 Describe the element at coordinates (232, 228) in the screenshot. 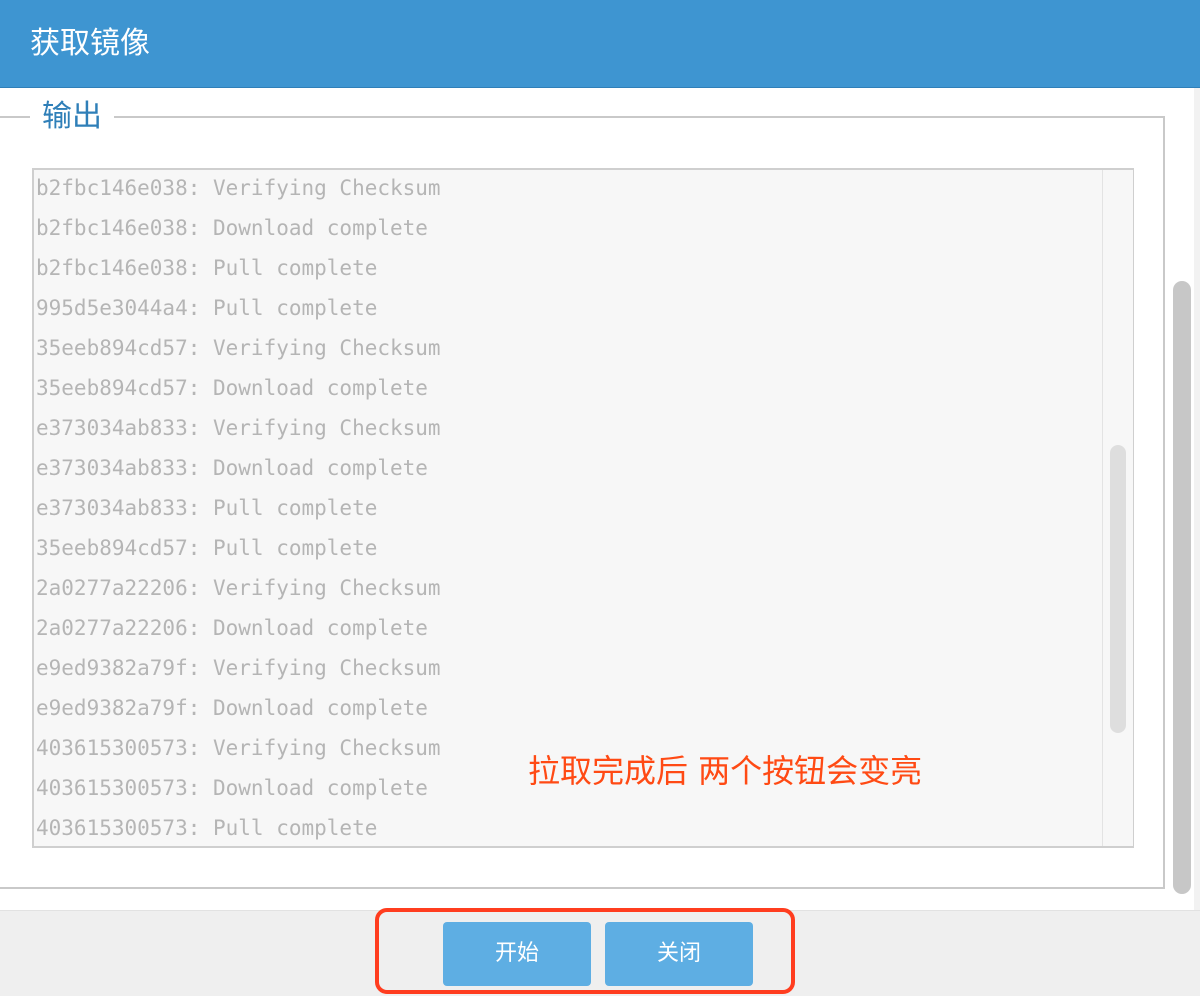

I see `log-line: b2fbc146e038: Download complete` at that location.